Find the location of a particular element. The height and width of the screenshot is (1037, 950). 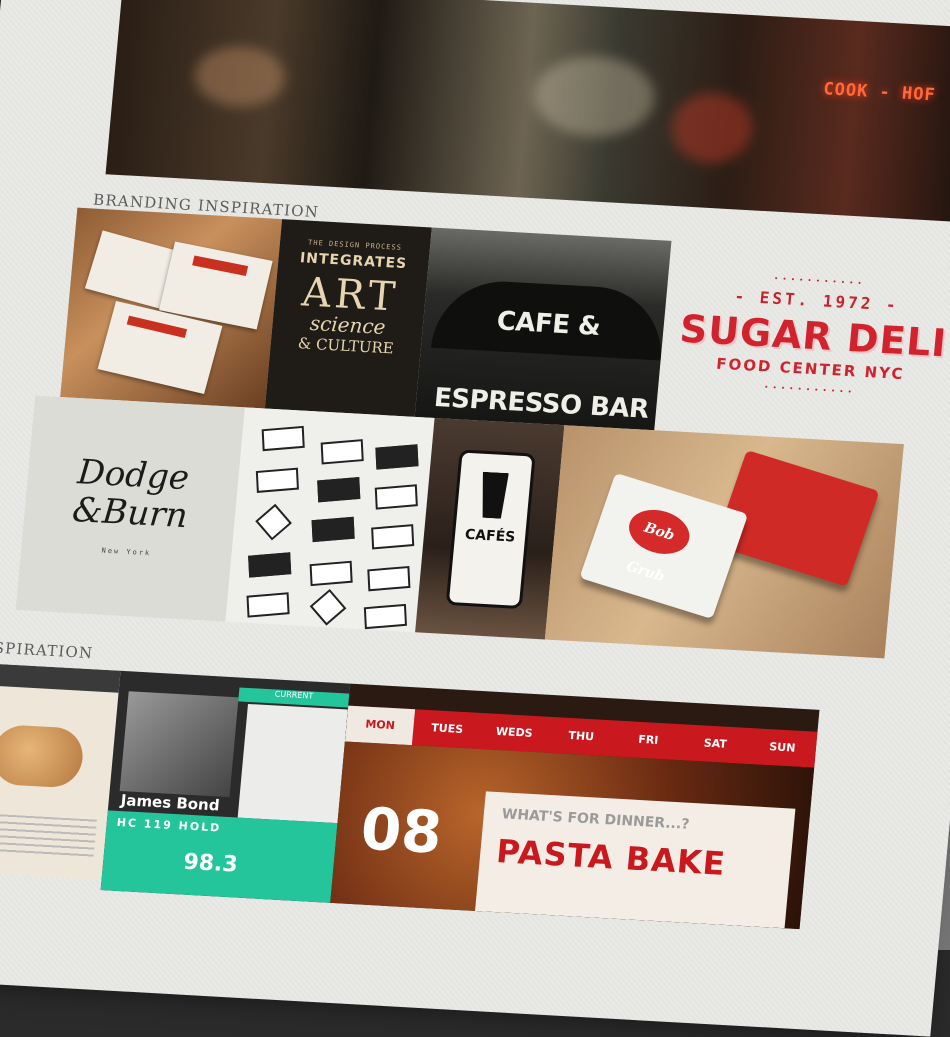

branding-tile-stationery is located at coordinates (171, 308).